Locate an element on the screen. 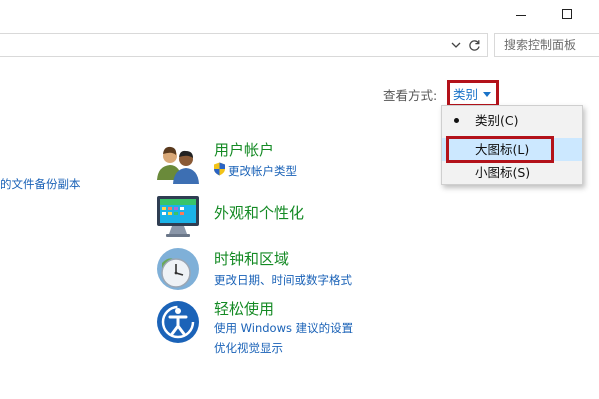  address-history-button is located at coordinates (456, 45).